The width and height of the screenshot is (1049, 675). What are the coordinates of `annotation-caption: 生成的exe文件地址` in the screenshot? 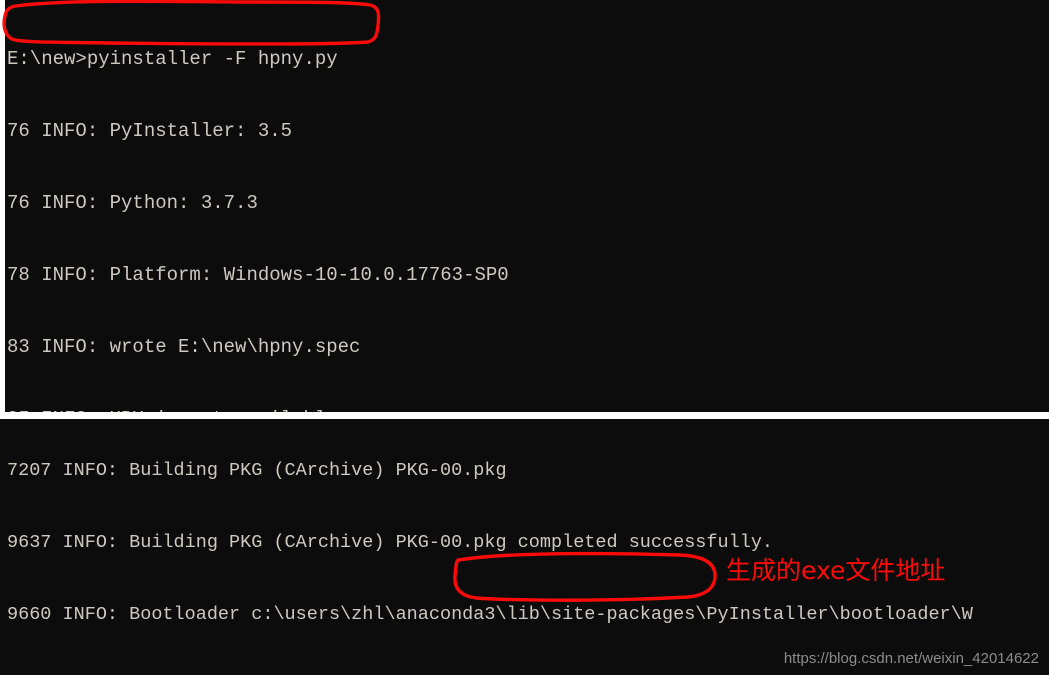 It's located at (836, 570).